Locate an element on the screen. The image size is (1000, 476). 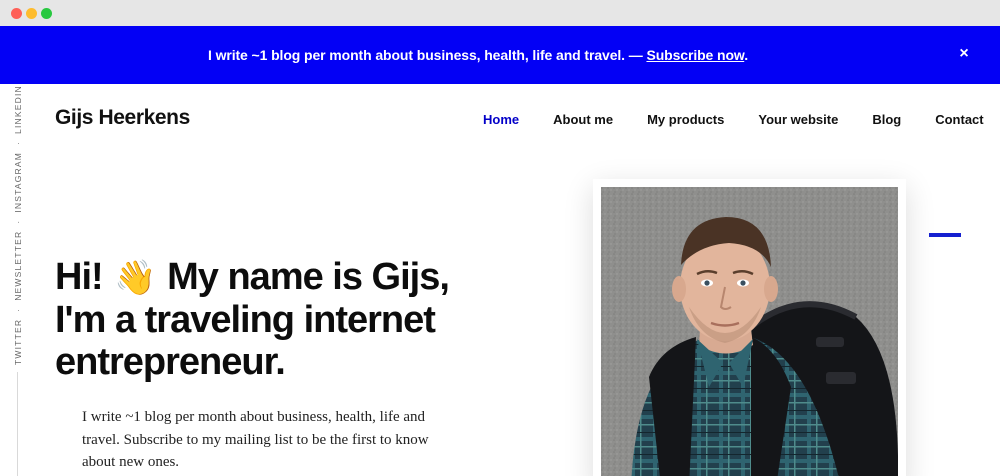
social-link-newsletter: Newsletter is located at coordinates (18, 266).